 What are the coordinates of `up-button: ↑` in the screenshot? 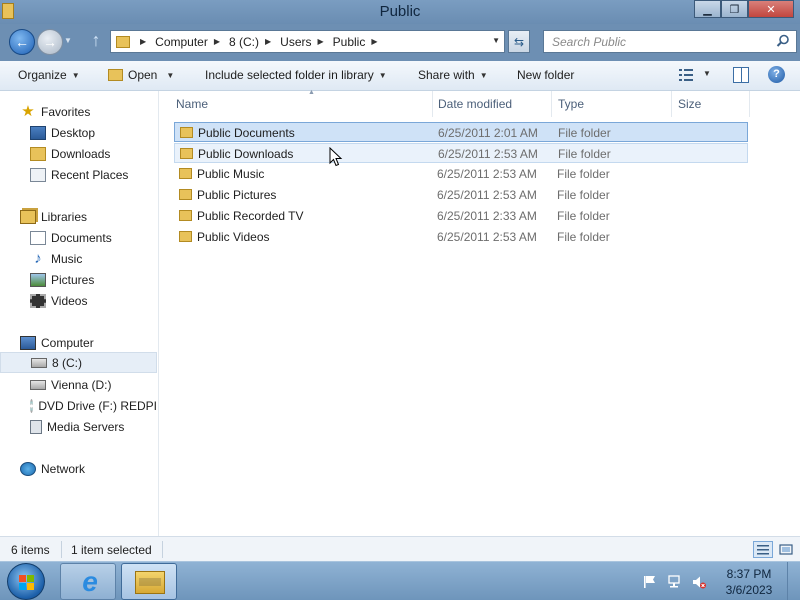 It's located at (96, 41).